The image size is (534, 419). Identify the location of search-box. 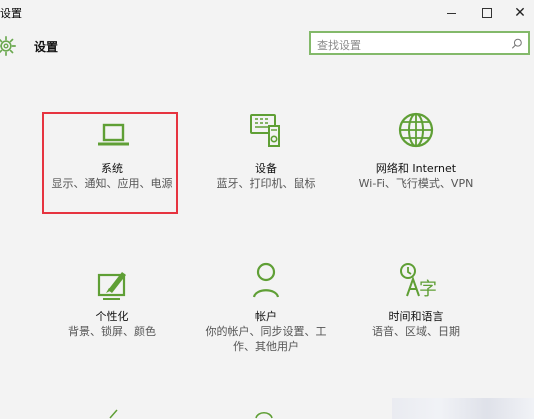
(419, 43).